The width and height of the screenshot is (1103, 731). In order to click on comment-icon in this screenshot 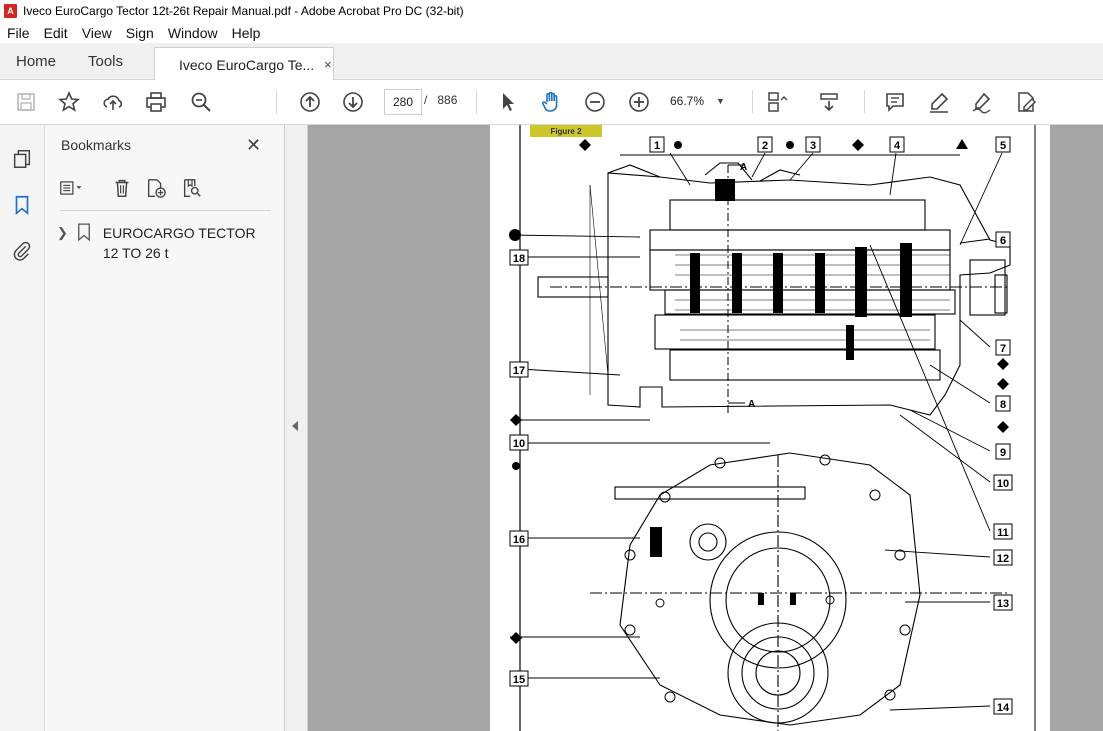, I will do `click(895, 102)`.